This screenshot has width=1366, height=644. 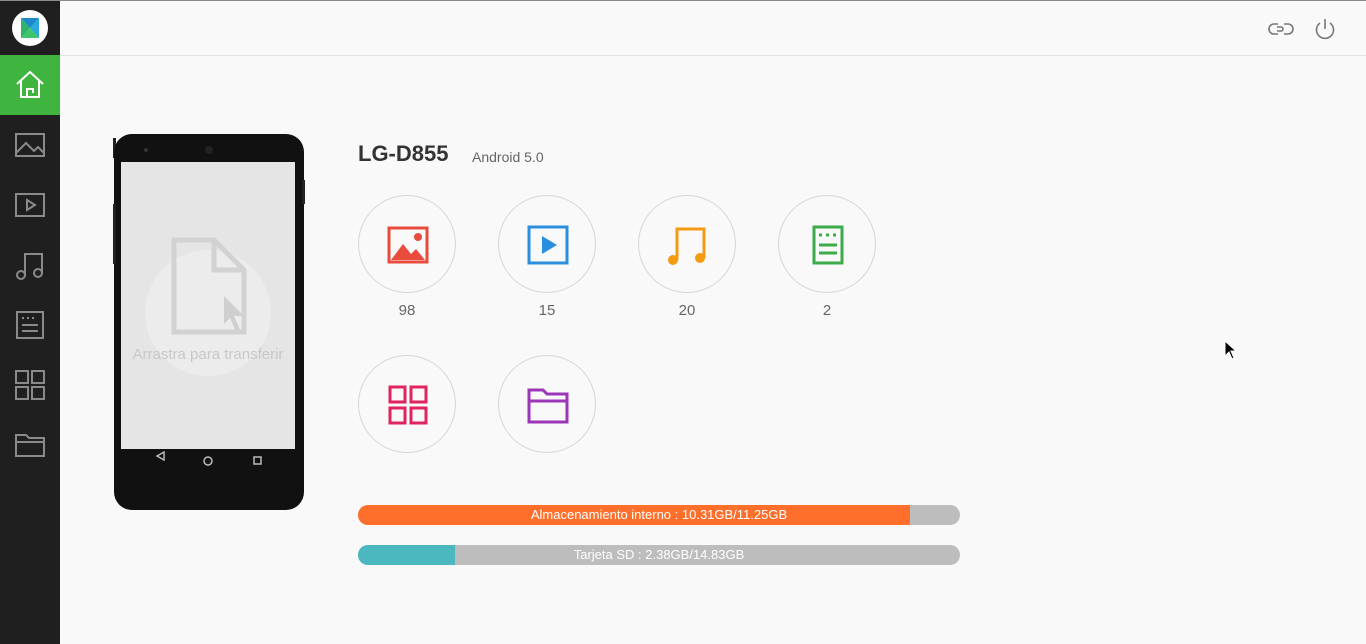 I want to click on sidebar-item-files, so click(x=30, y=445).